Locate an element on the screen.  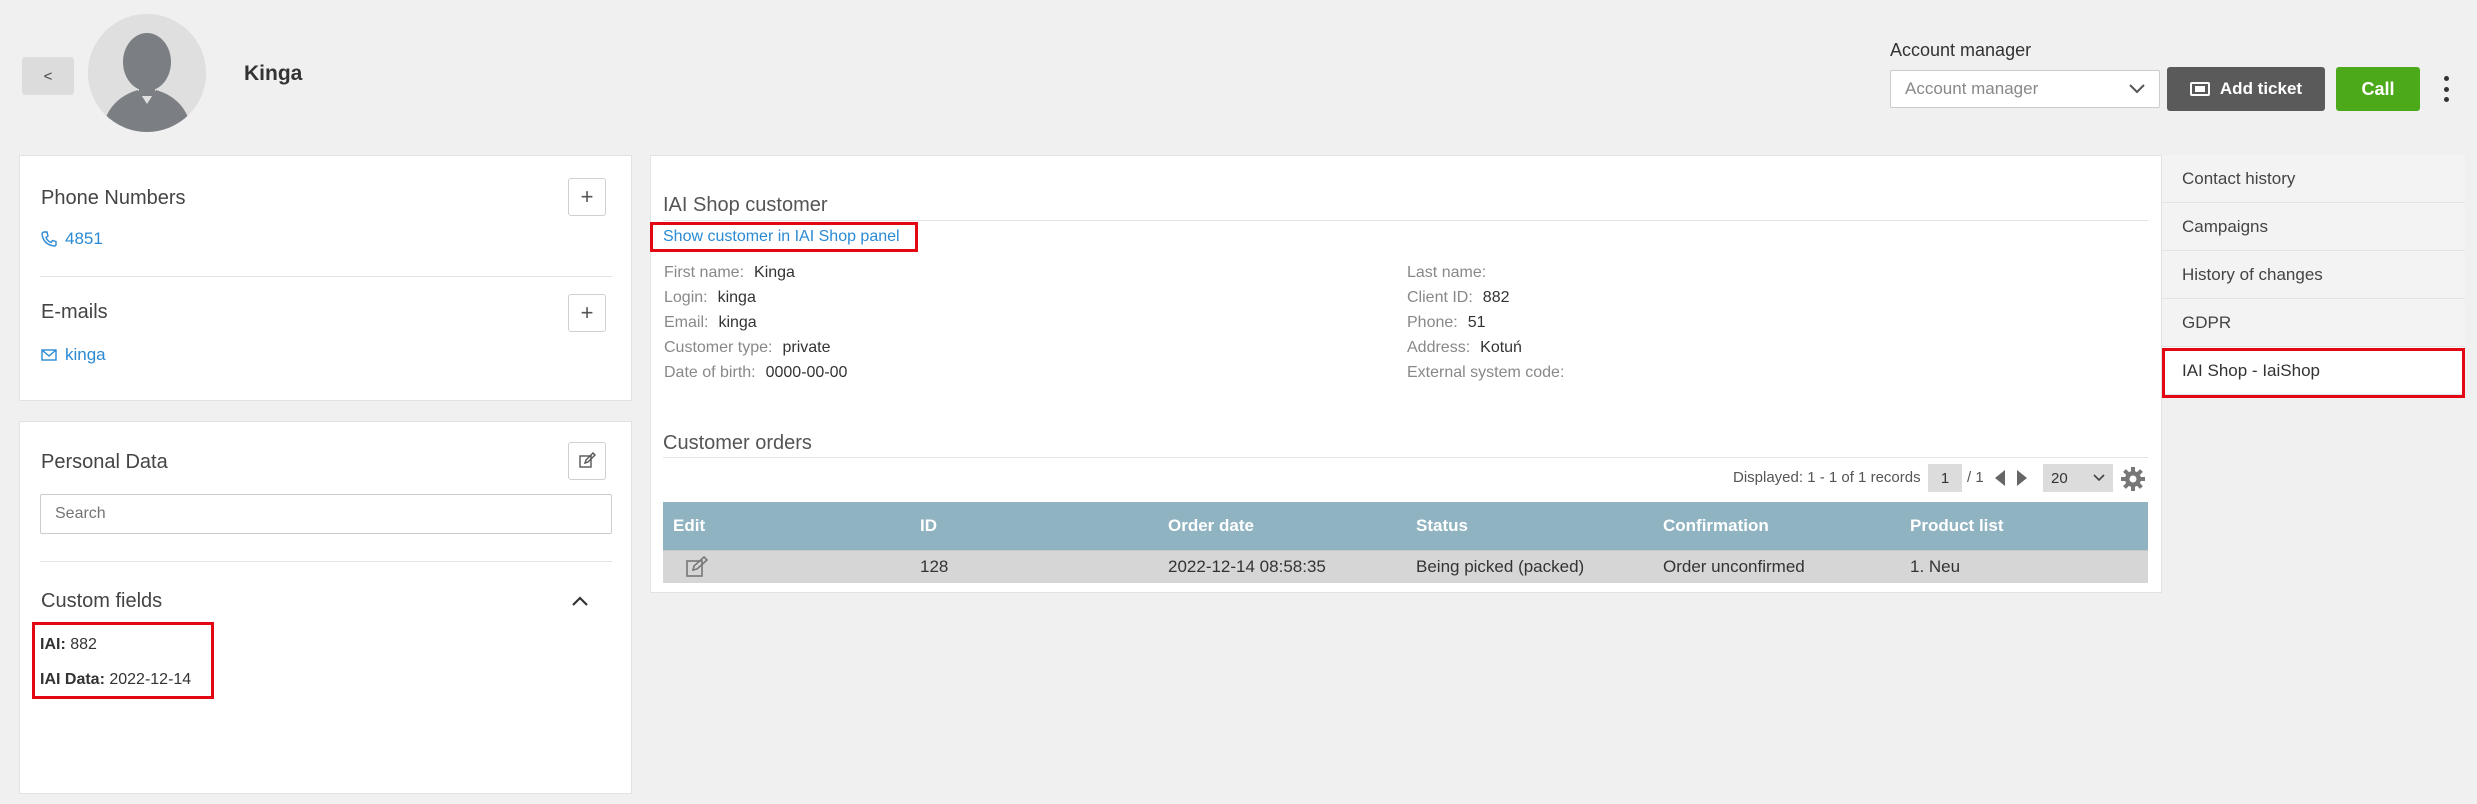
order-products: 1. Neu is located at coordinates (2024, 566).